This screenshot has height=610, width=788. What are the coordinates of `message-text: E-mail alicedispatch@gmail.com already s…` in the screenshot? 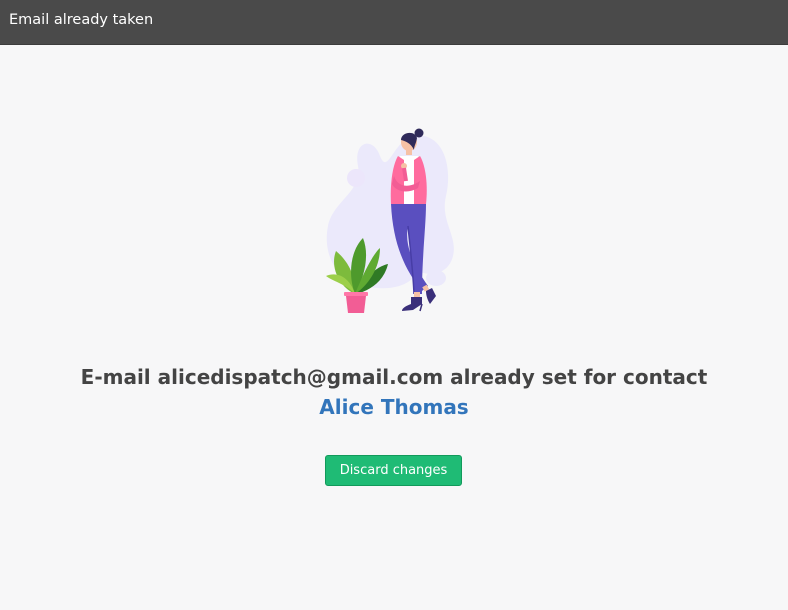 It's located at (394, 377).